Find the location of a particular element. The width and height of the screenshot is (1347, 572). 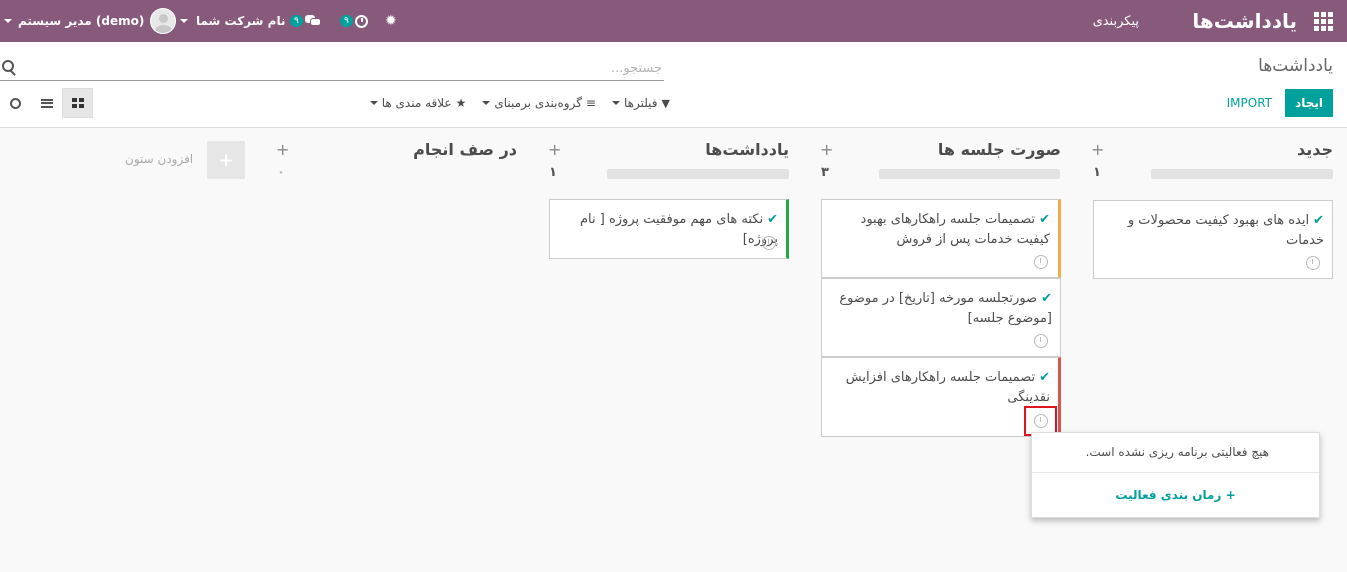

kanban-icon is located at coordinates (77, 103).